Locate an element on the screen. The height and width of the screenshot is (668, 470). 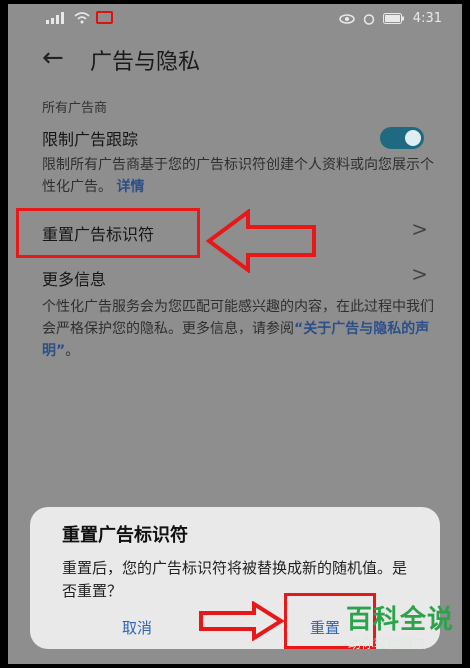
eye-icon is located at coordinates (347, 18).